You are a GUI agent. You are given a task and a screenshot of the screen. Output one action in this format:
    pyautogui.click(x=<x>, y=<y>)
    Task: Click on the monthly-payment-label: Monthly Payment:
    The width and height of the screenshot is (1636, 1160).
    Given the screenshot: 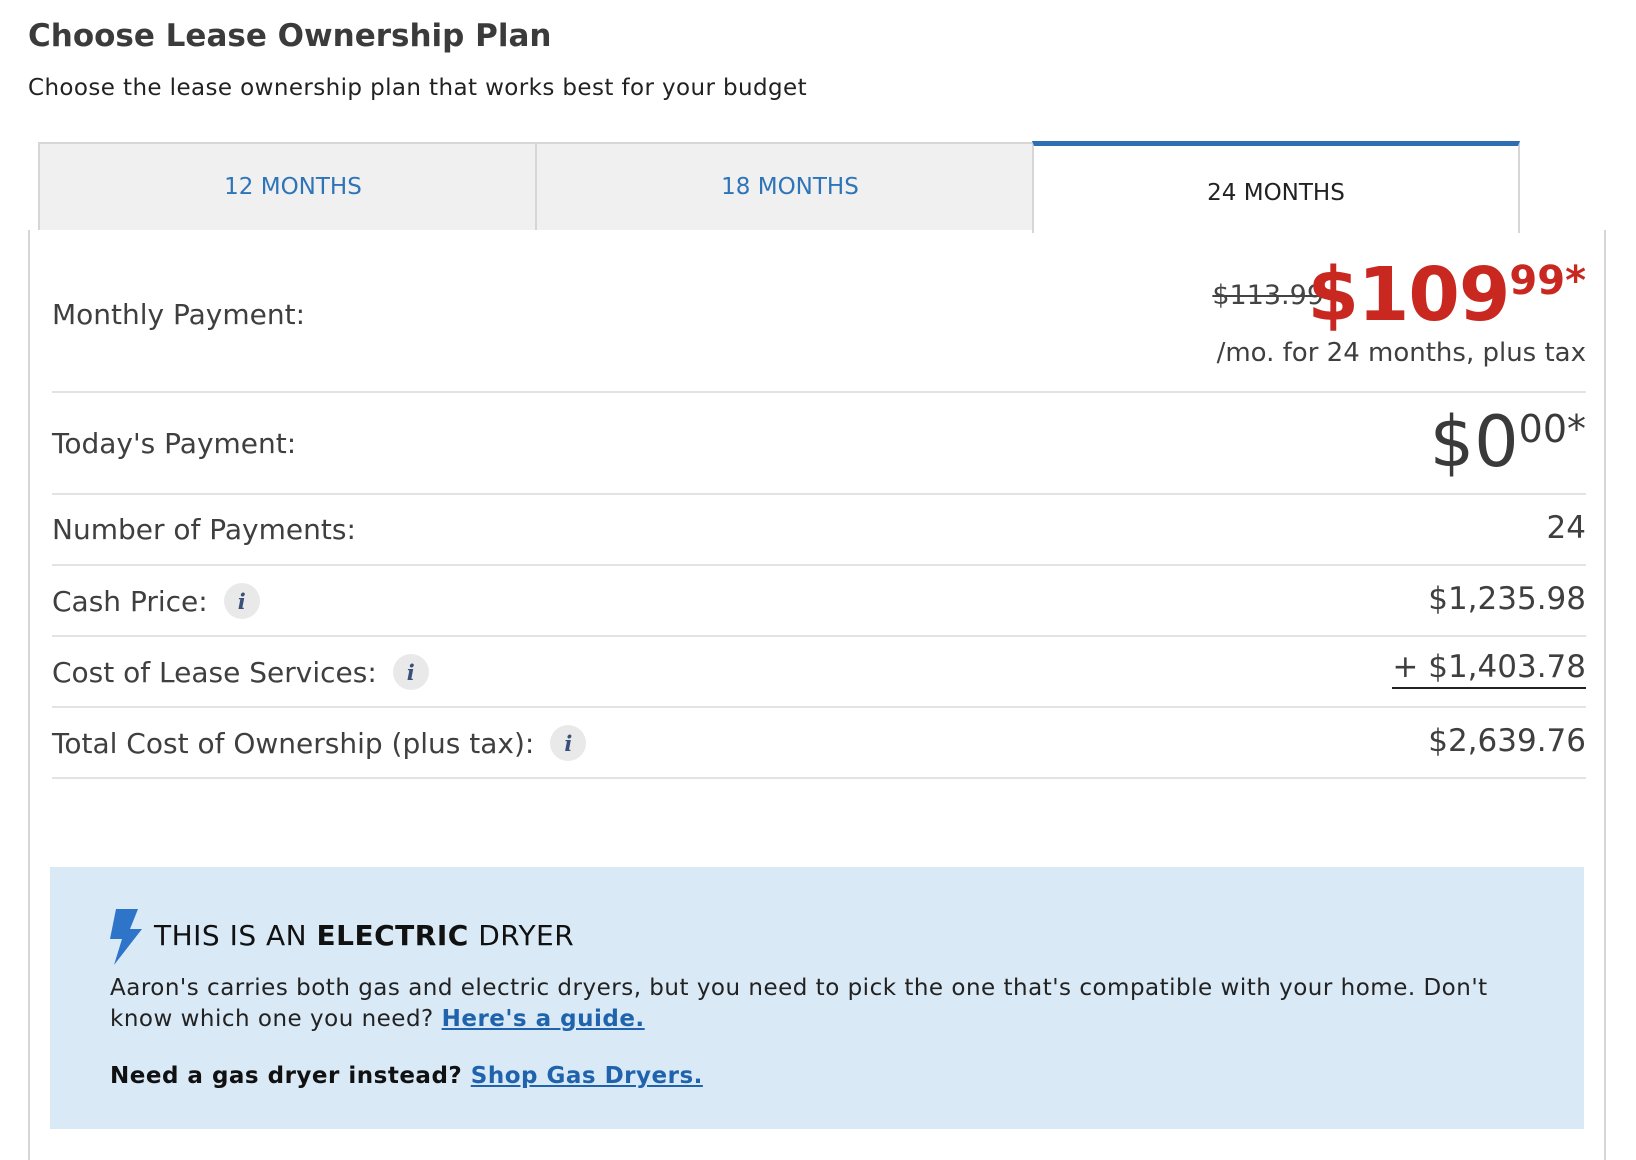 What is the action you would take?
    pyautogui.click(x=179, y=314)
    